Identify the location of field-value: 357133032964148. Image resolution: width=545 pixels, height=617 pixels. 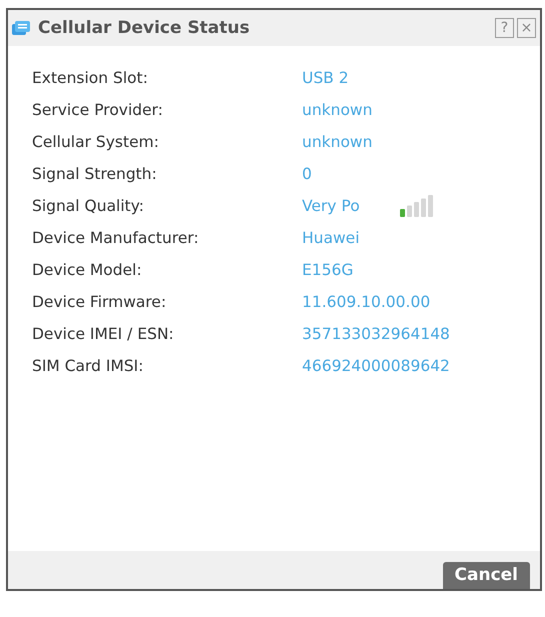
(376, 334).